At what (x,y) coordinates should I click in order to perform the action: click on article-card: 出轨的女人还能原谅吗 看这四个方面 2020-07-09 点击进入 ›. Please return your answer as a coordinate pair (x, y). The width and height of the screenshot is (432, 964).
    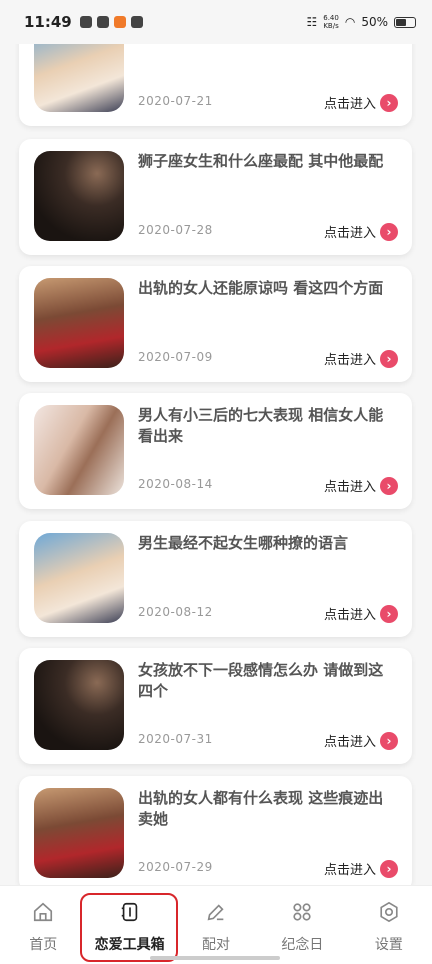
    Looking at the image, I should click on (215, 324).